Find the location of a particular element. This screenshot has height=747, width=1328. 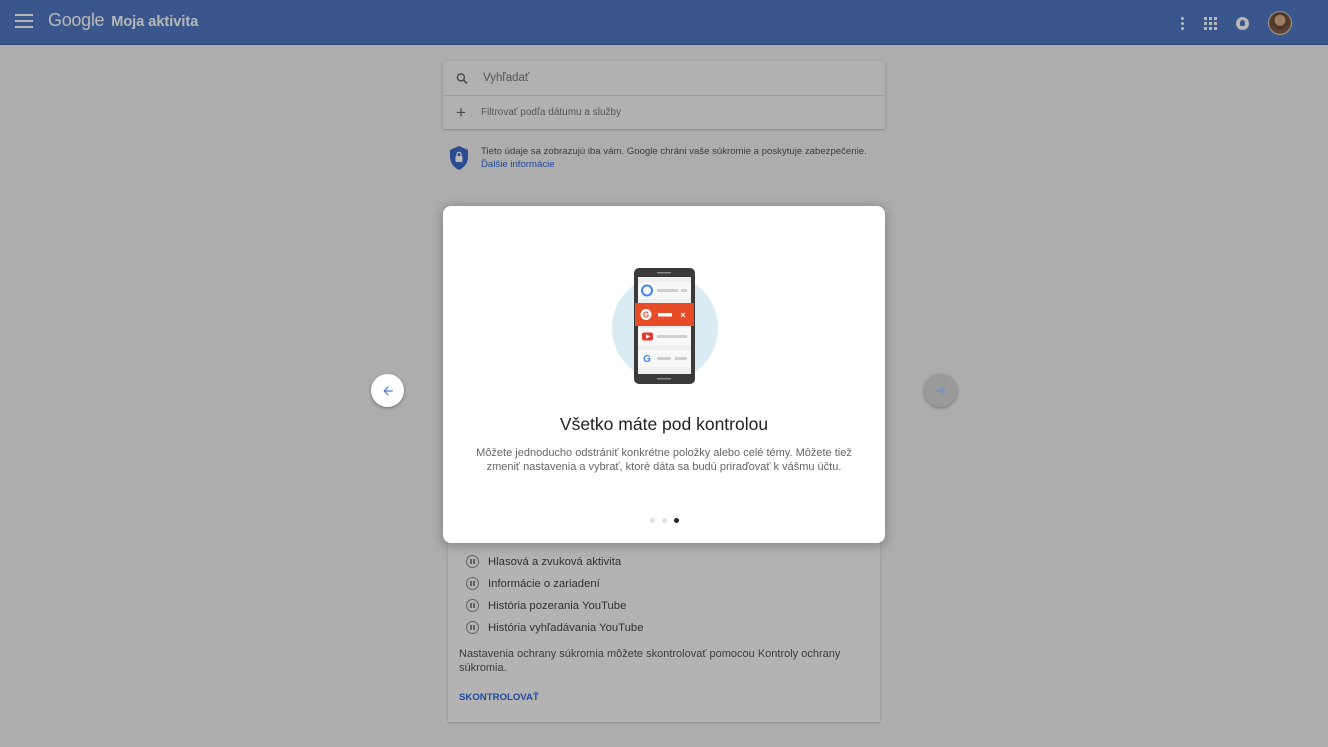

next-slide-button is located at coordinates (940, 390).